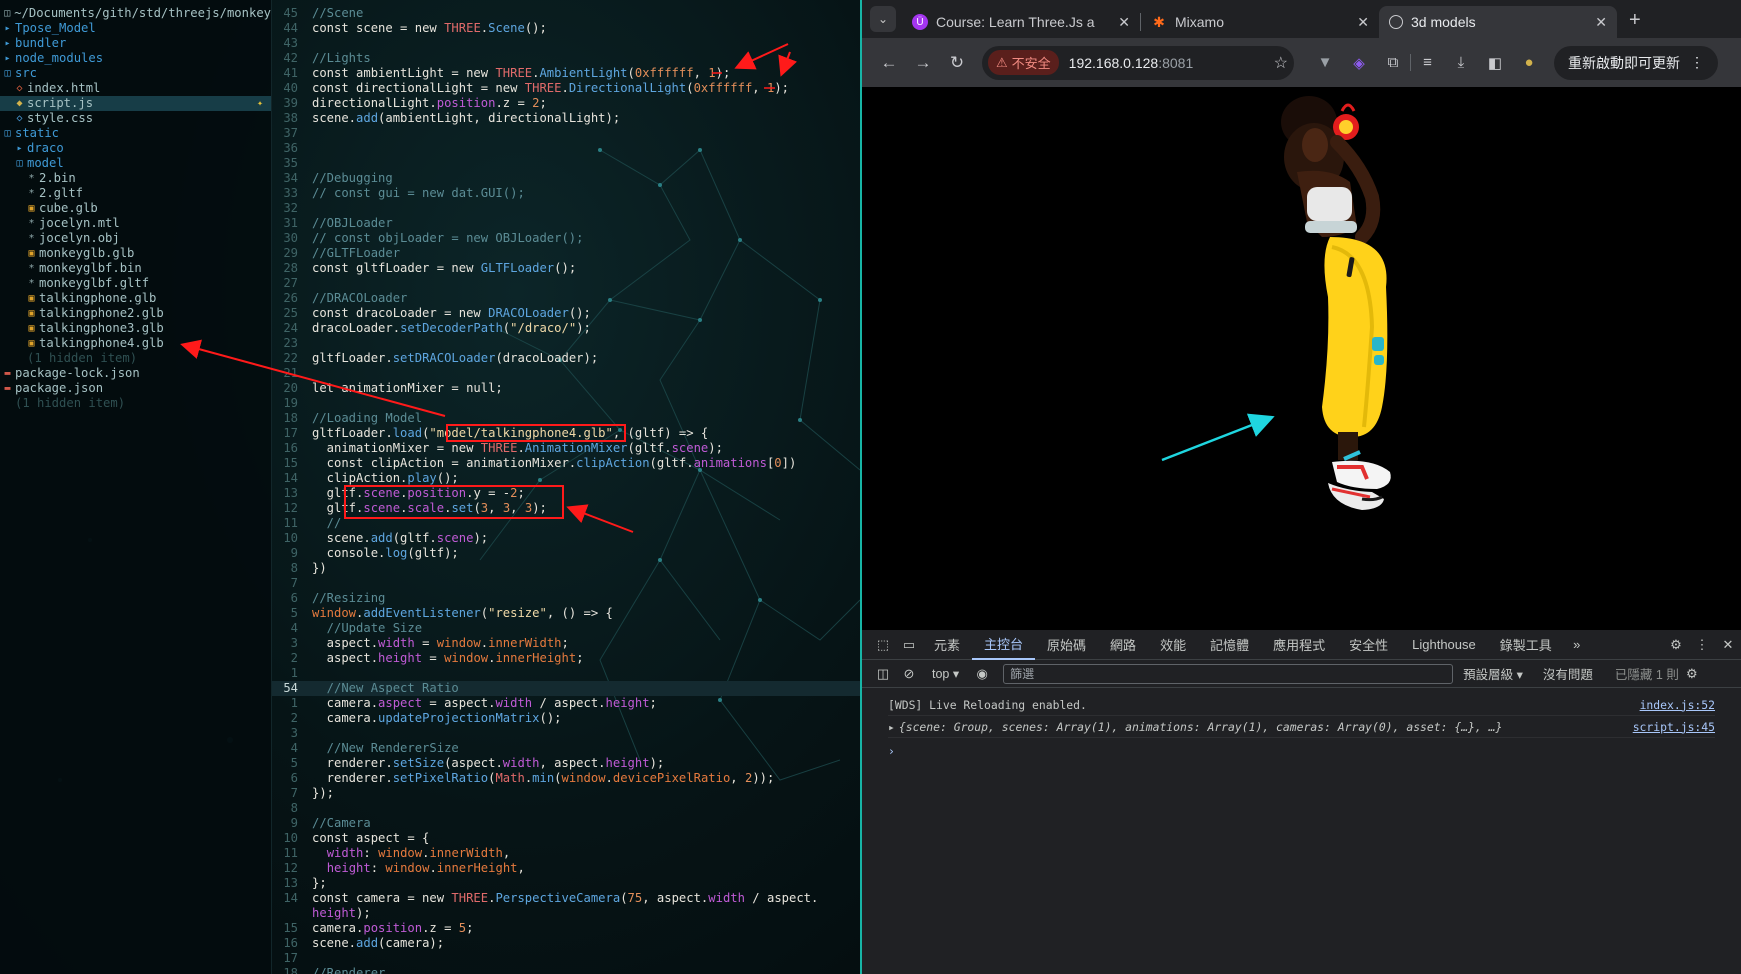 The width and height of the screenshot is (1741, 974). What do you see at coordinates (1636, 62) in the screenshot?
I see `update-button: 重新啟動即可更新 ⋮` at bounding box center [1636, 62].